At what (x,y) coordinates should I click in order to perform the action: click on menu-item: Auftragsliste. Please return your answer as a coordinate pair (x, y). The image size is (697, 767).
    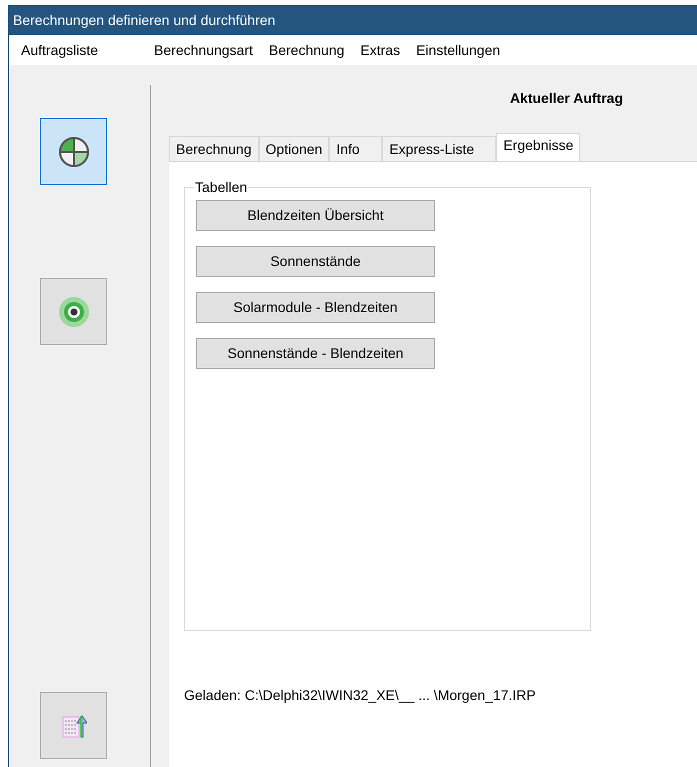
    Looking at the image, I should click on (57, 50).